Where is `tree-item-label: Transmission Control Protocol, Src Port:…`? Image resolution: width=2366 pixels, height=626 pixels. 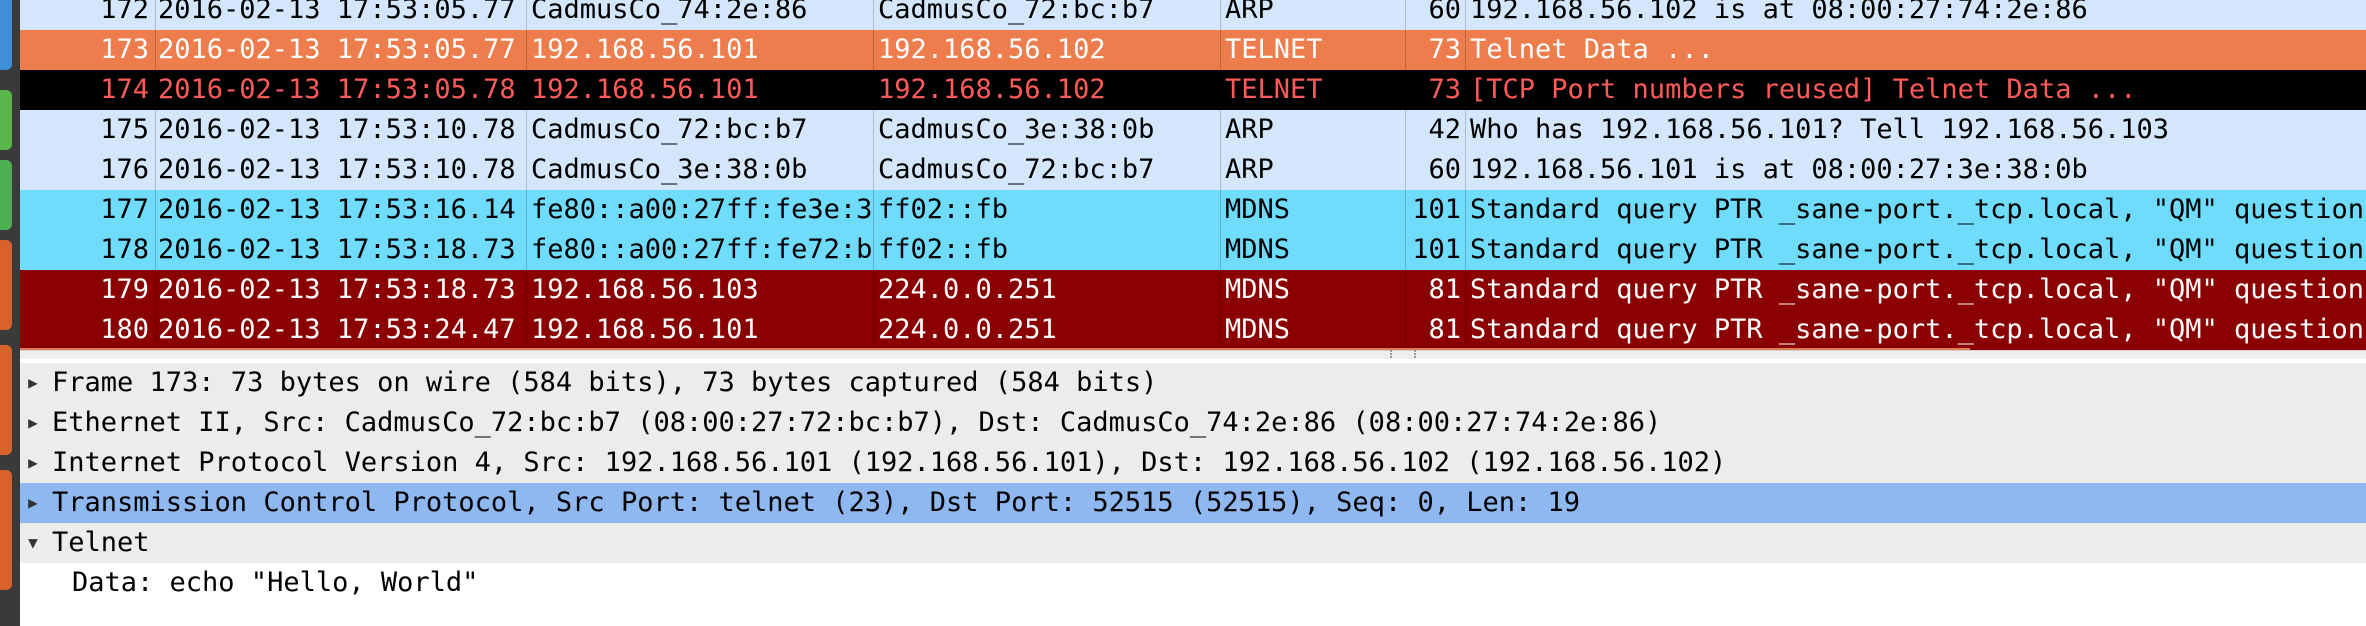 tree-item-label: Transmission Control Protocol, Src Port:… is located at coordinates (816, 502).